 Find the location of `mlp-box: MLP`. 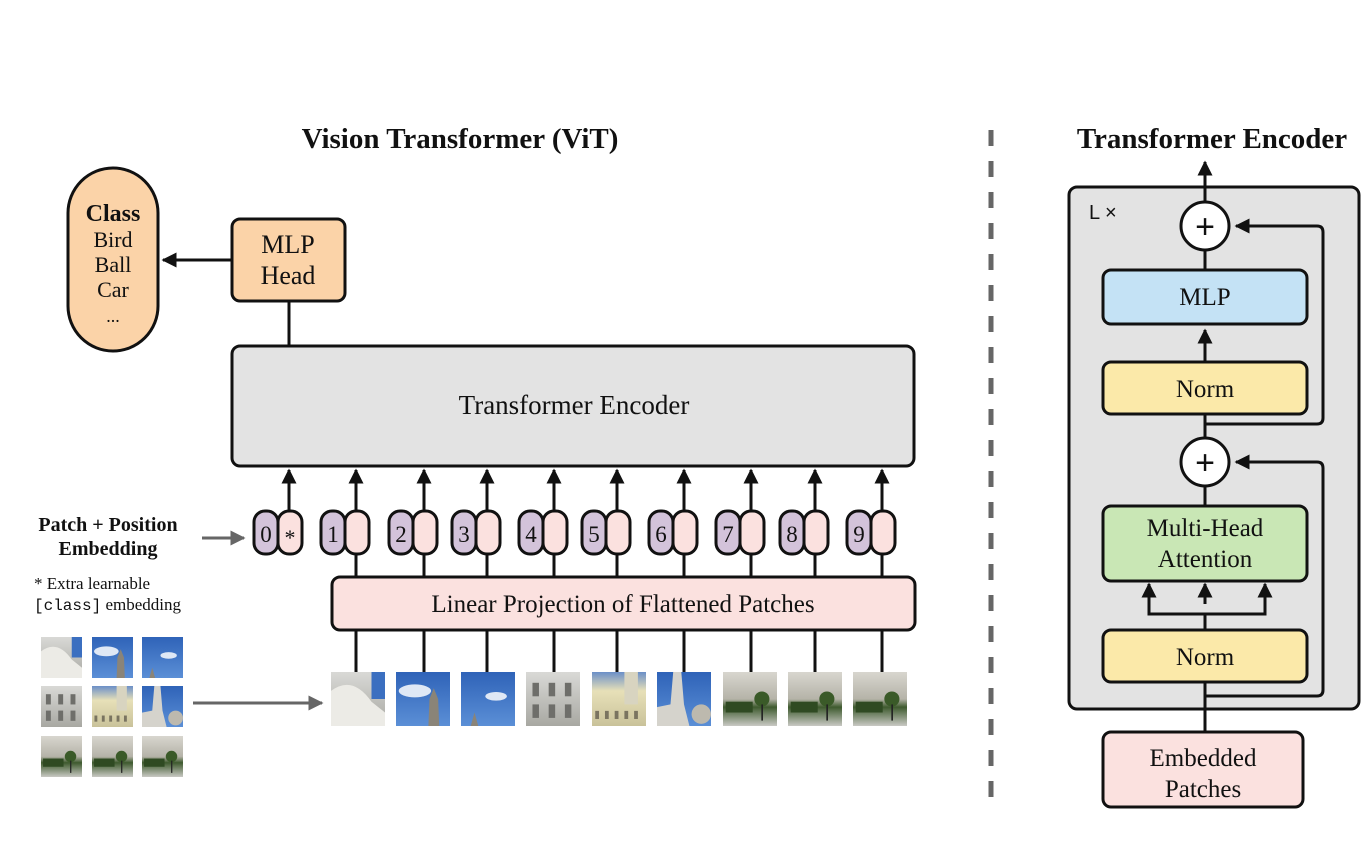

mlp-box: MLP is located at coordinates (1205, 297).